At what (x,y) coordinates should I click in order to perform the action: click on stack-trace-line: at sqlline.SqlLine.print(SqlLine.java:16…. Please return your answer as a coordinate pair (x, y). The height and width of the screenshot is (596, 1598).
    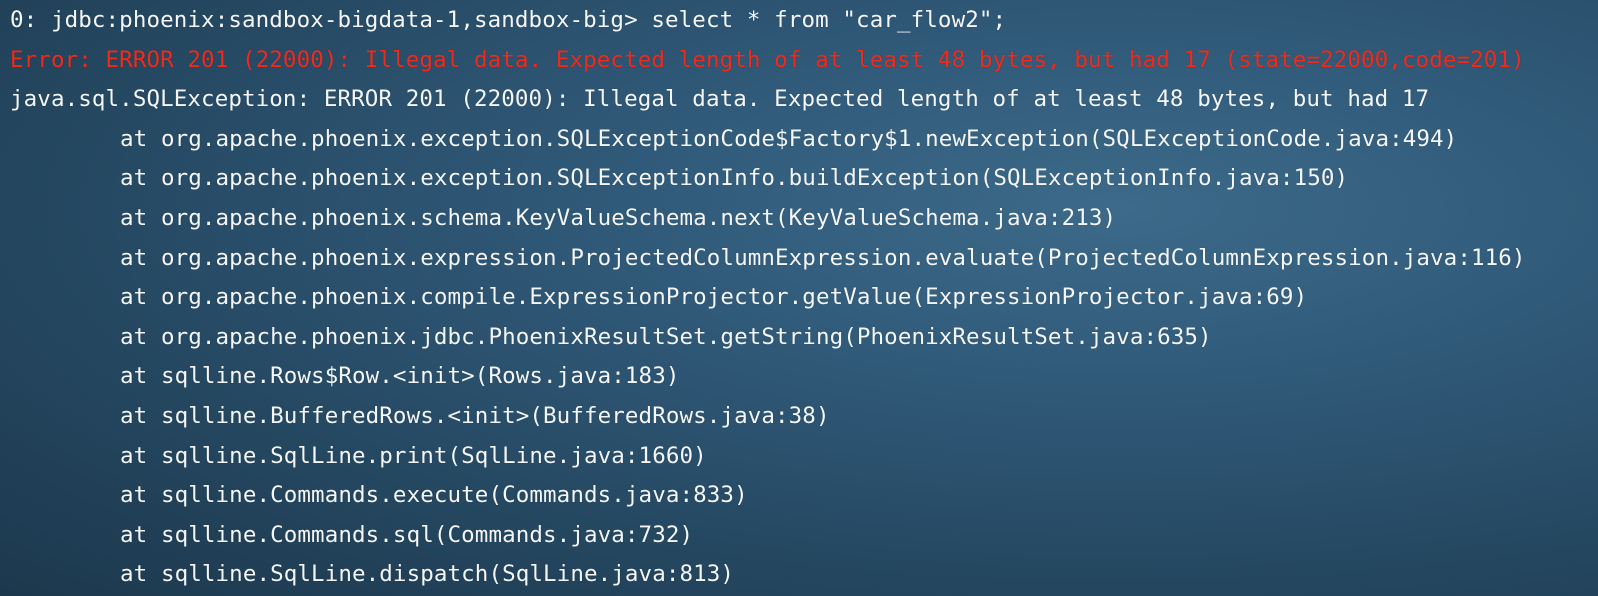
    Looking at the image, I should click on (413, 455).